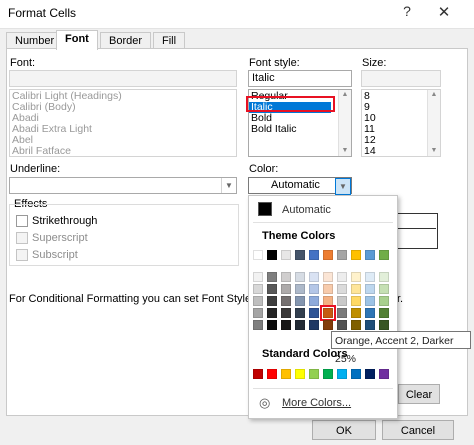 The width and height of the screenshot is (474, 445). Describe the element at coordinates (35, 40) in the screenshot. I see `tab-number: Number` at that location.